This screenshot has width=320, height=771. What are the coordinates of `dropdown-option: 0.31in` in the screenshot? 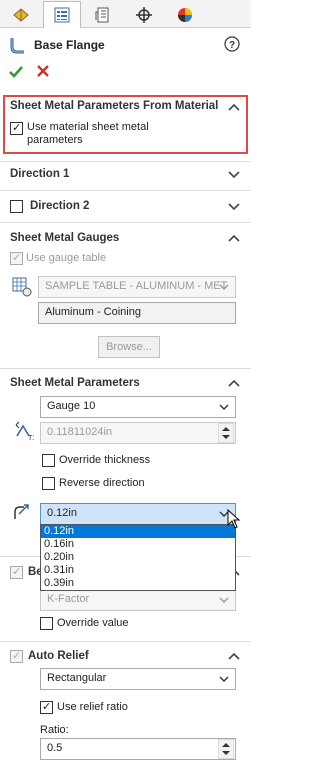 It's located at (138, 570).